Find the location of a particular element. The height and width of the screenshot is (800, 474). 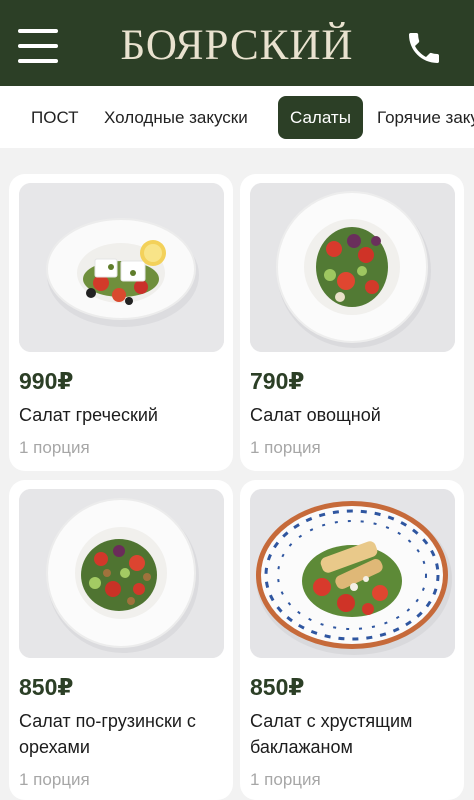

restaurant-logo: БОЯРСКИЙ is located at coordinates (237, 46).